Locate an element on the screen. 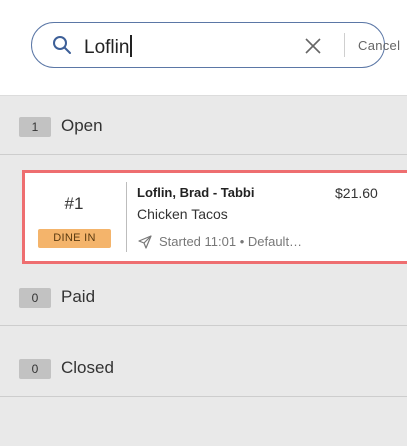 The image size is (407, 446). send-icon is located at coordinates (145, 242).